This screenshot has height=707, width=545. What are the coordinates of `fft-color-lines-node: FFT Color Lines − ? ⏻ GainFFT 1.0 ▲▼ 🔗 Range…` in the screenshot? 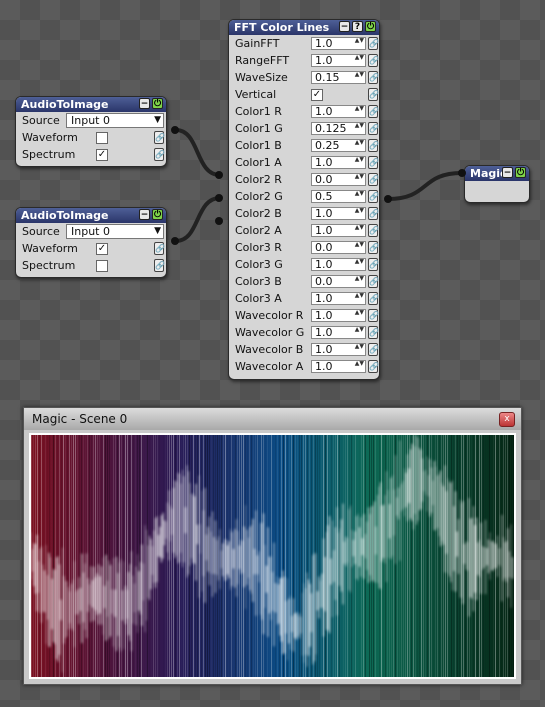 It's located at (304, 199).